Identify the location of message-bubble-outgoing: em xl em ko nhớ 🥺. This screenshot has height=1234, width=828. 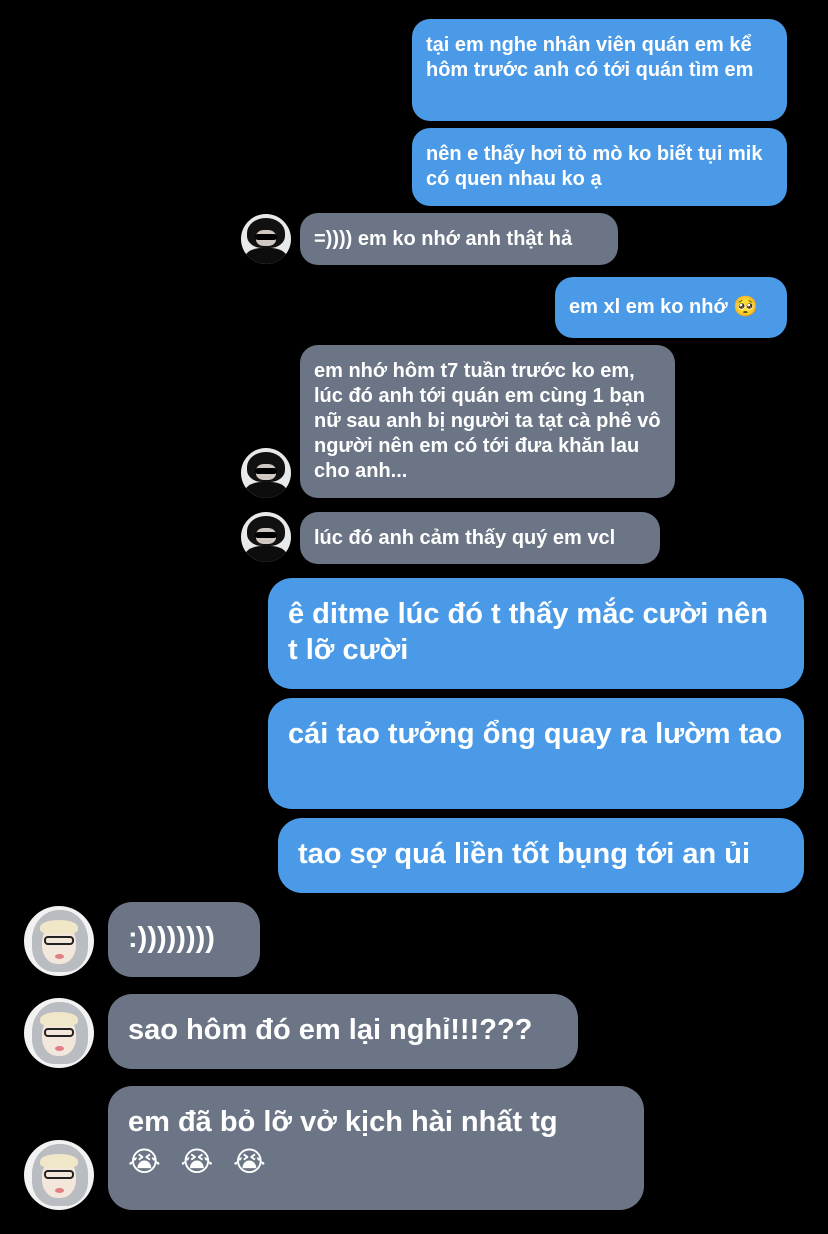
(671, 307).